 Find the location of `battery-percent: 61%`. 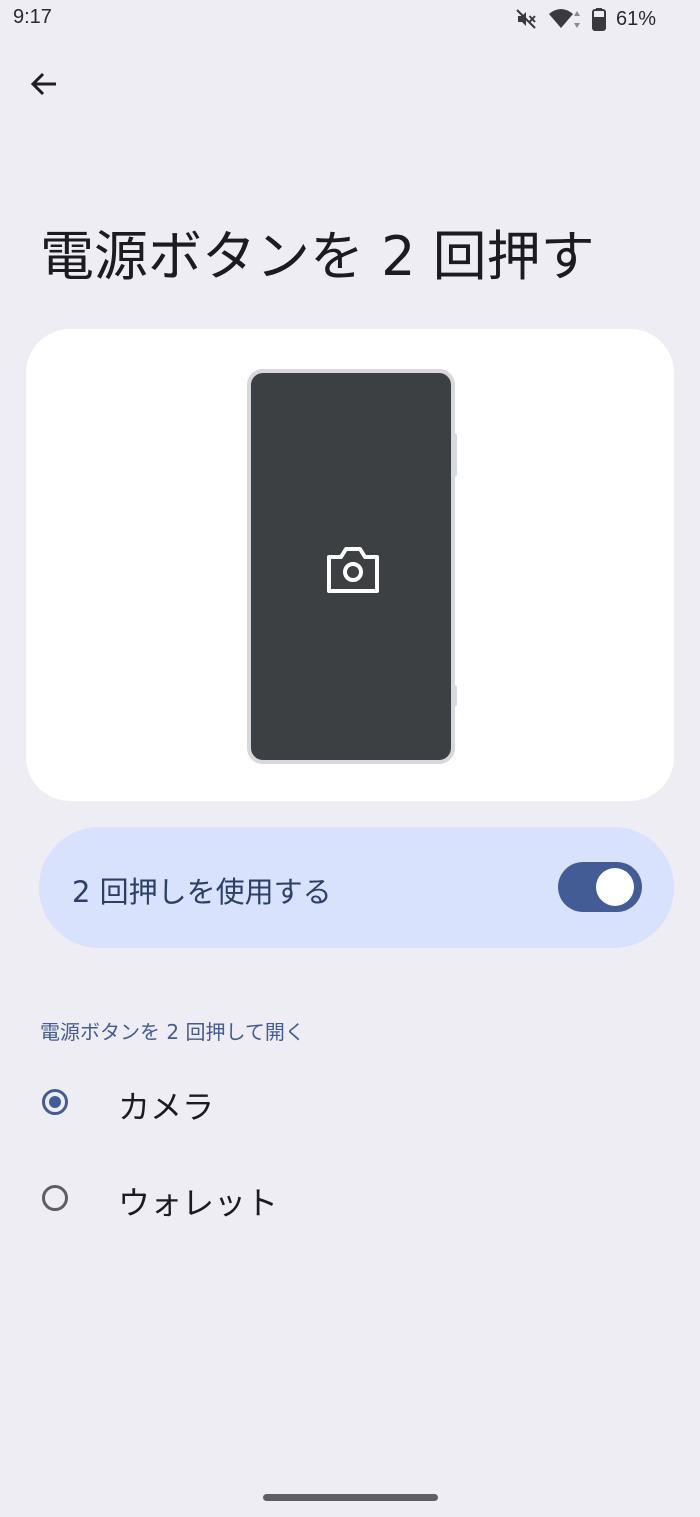

battery-percent: 61% is located at coordinates (635, 18).